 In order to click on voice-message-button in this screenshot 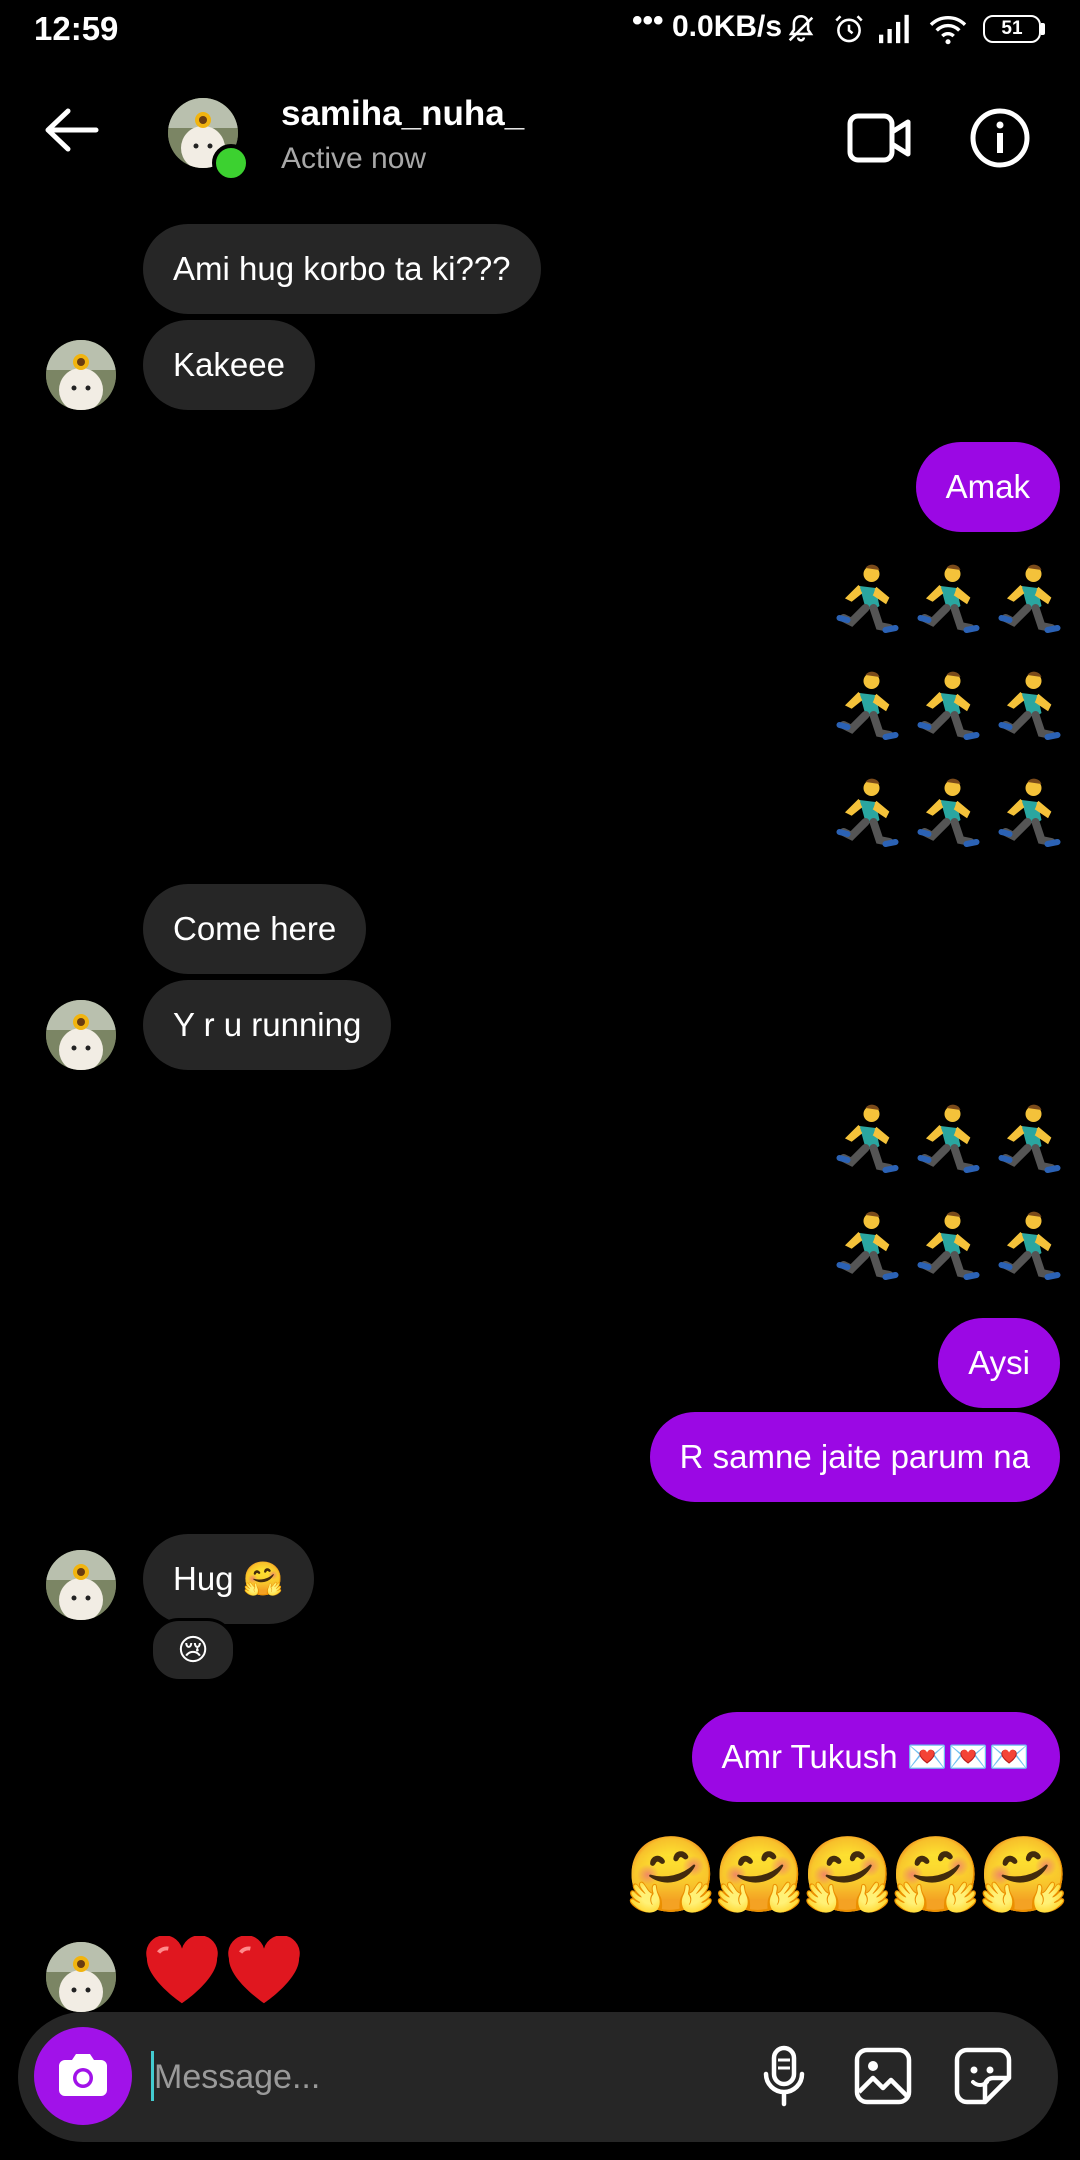, I will do `click(784, 2076)`.